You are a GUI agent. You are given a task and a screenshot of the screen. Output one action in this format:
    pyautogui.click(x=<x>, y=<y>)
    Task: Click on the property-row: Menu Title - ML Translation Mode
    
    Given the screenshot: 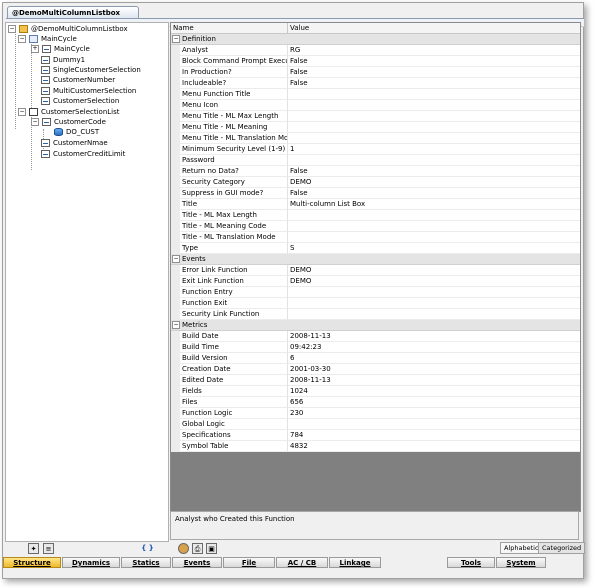 What is the action you would take?
    pyautogui.click(x=375, y=138)
    